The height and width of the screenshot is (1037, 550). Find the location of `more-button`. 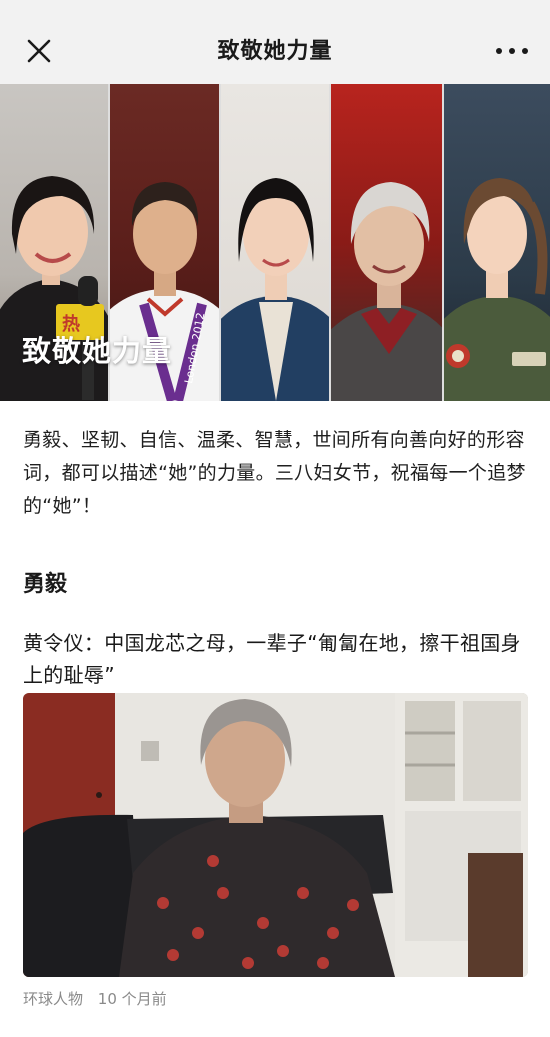

more-button is located at coordinates (512, 51).